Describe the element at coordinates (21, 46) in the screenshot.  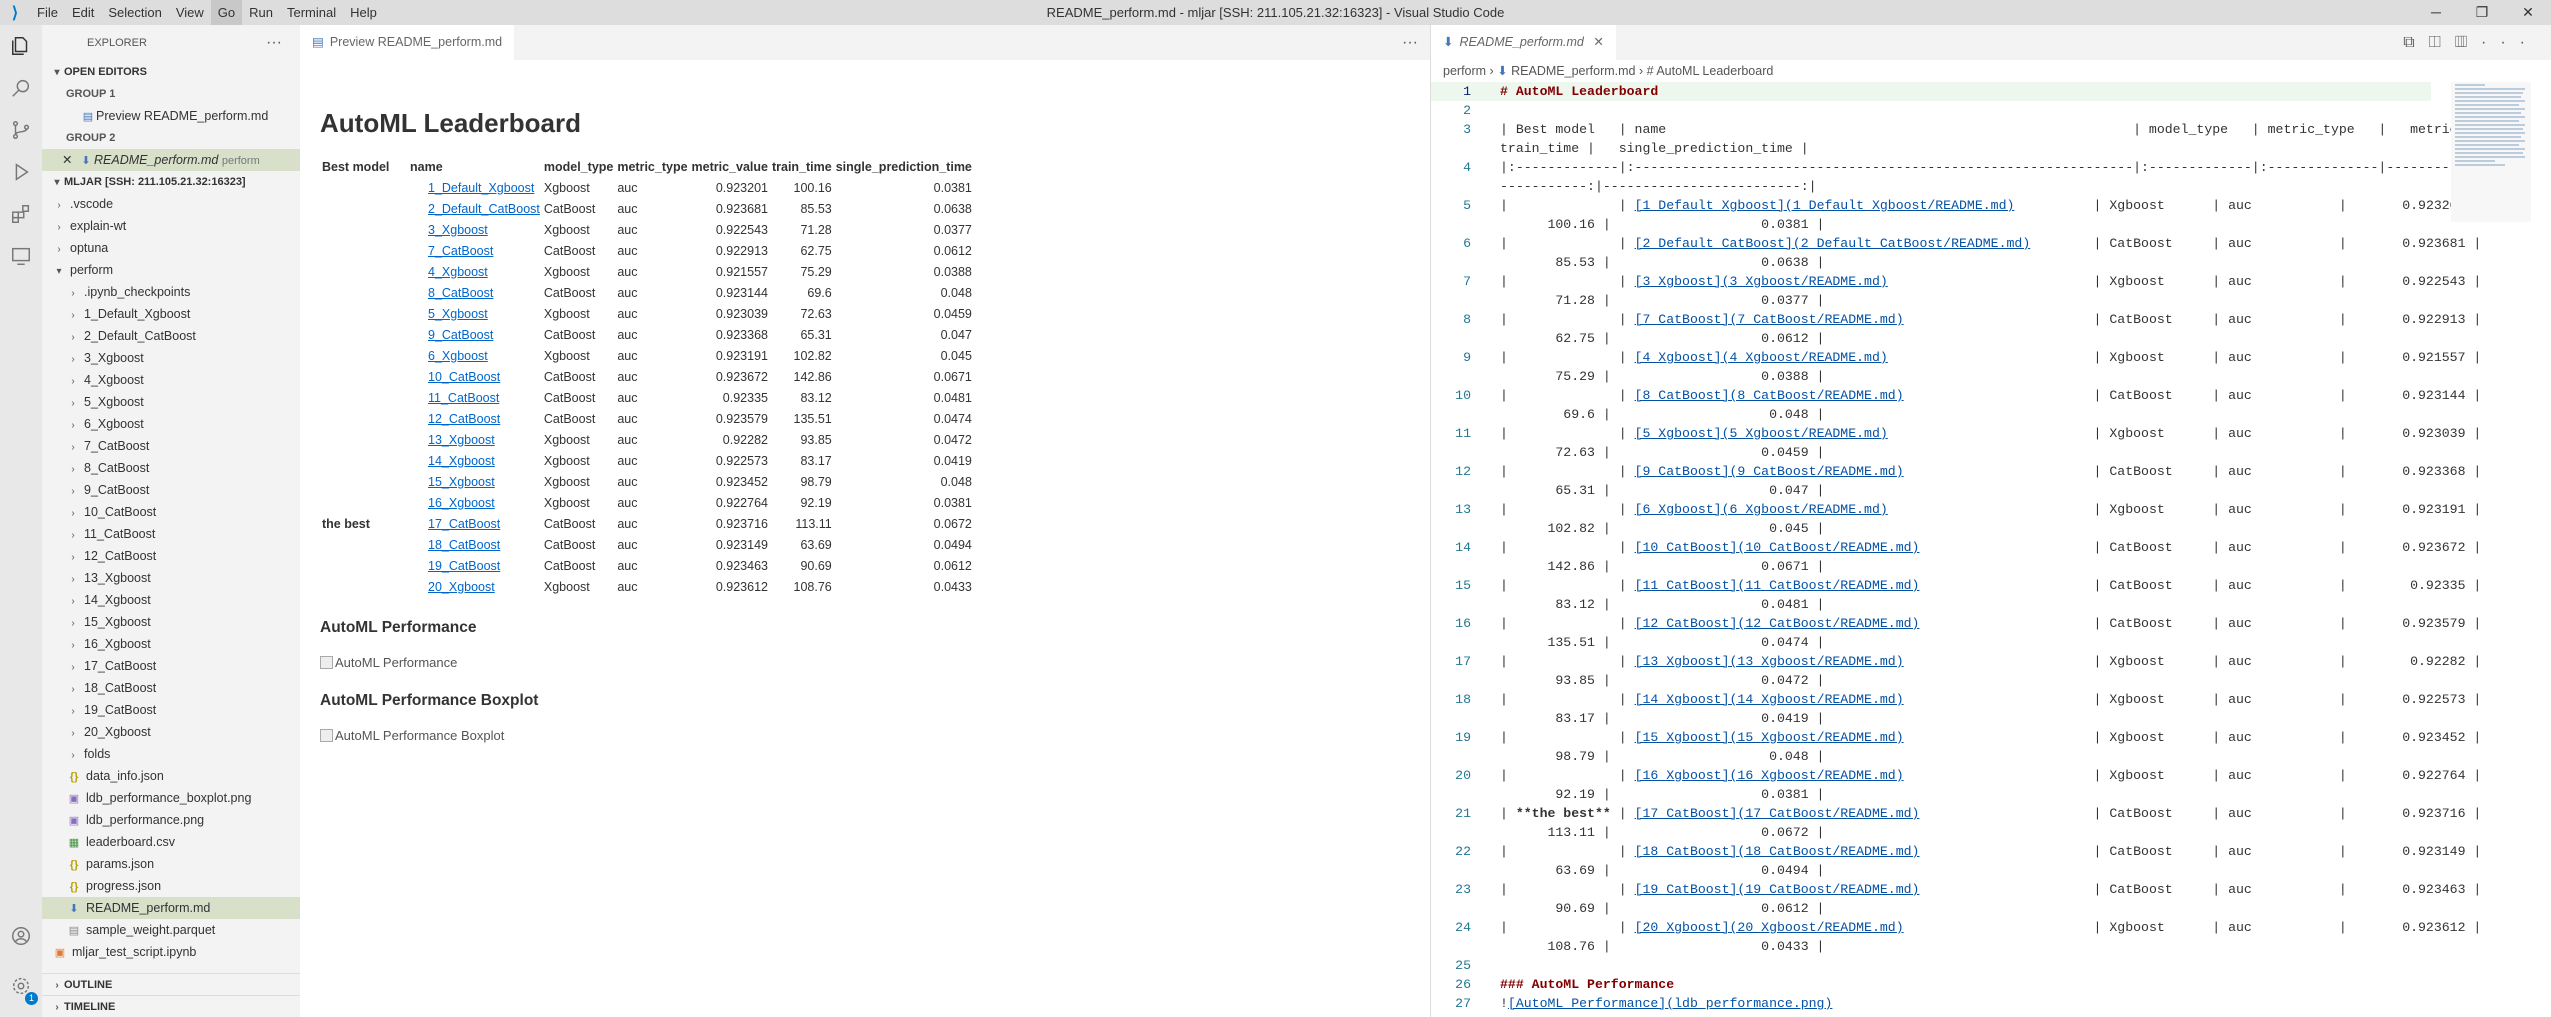
I see `explorer-icon` at that location.